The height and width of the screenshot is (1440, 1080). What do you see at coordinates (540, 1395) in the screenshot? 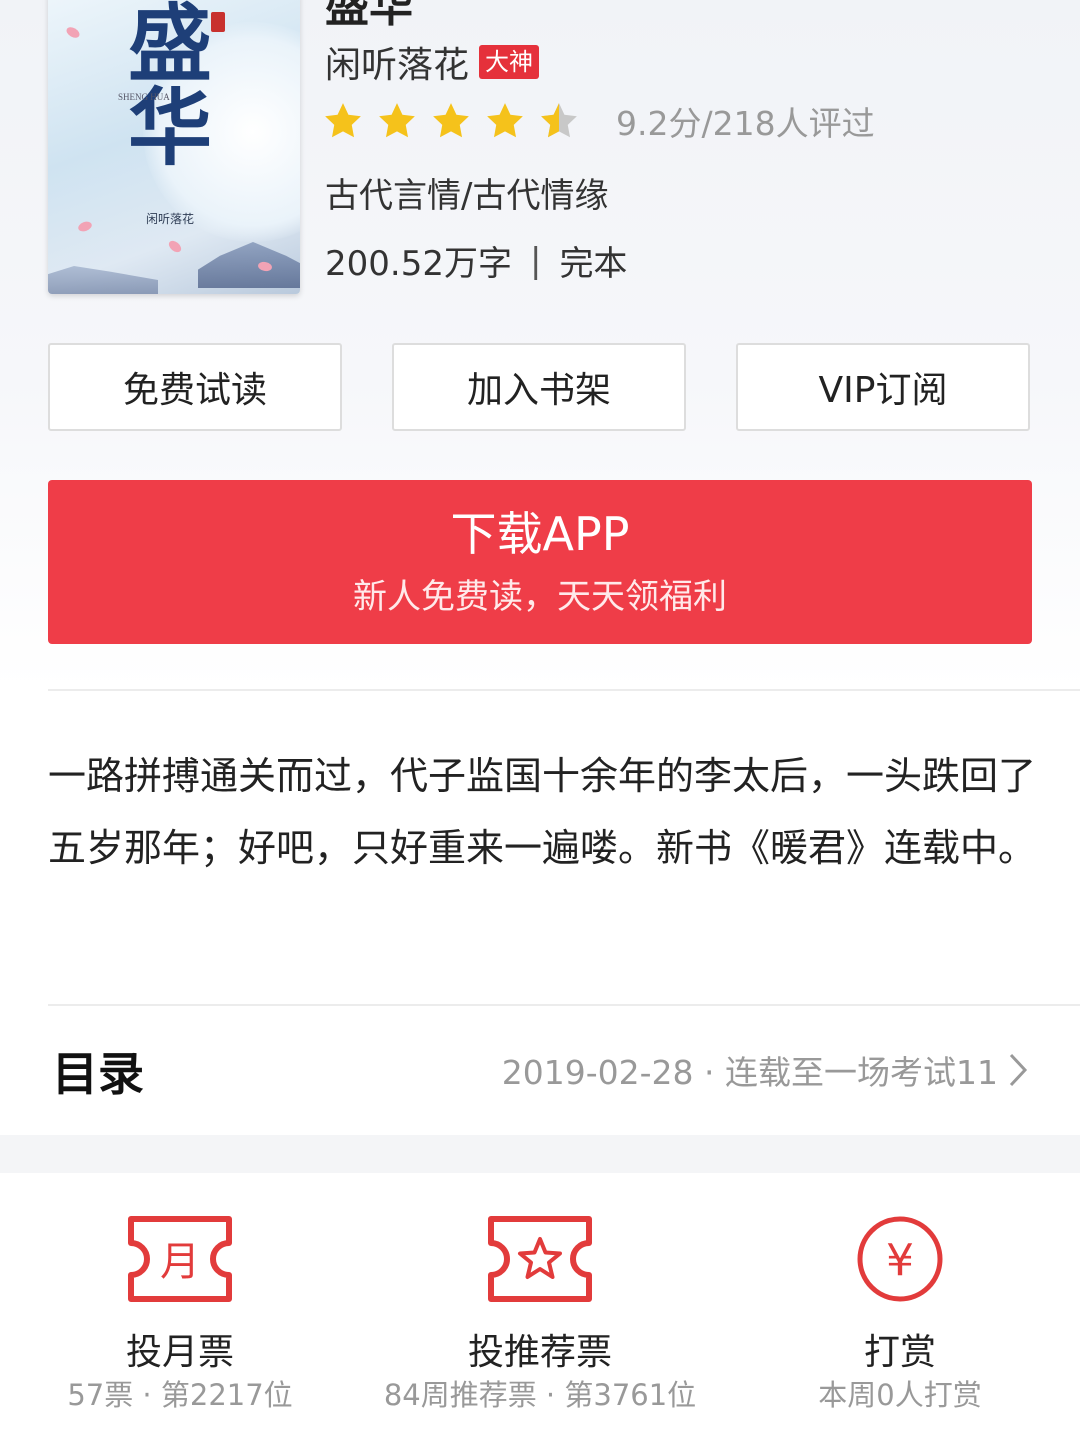
I see `recommend-ticket-stats: 84周推荐票 · 第3761位` at bounding box center [540, 1395].